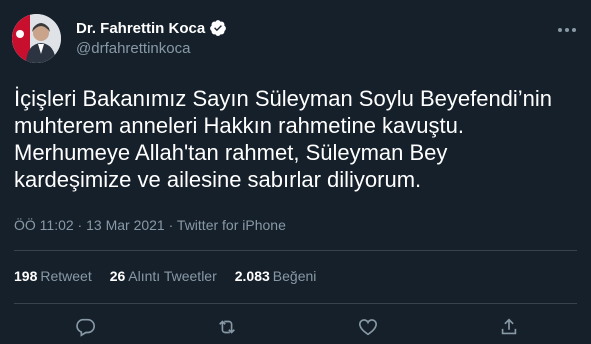  I want to click on quote-count-value: 26, so click(117, 276).